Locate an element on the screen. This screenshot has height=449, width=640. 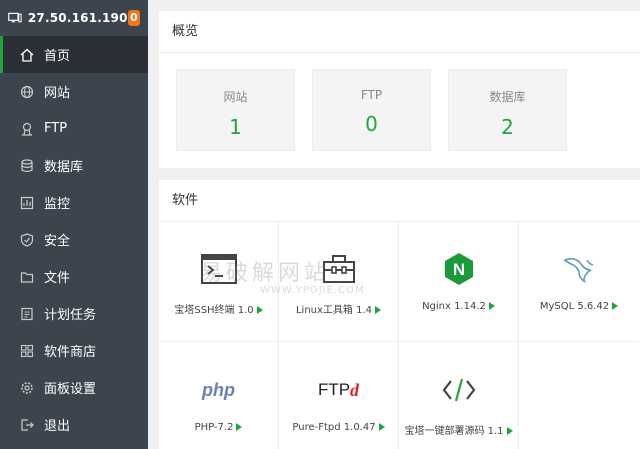
overview-card-label: 数据库 is located at coordinates (507, 97).